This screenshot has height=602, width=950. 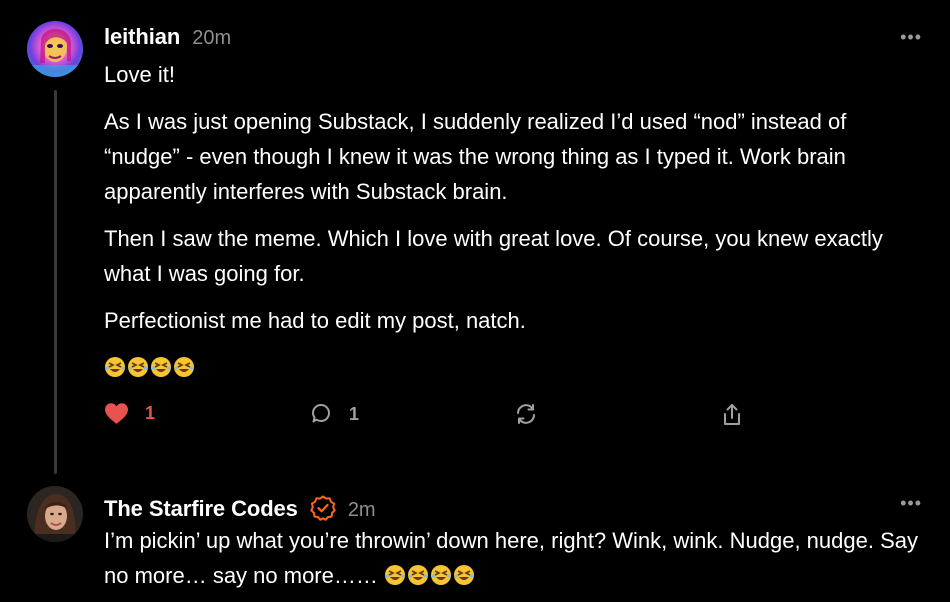 I want to click on verified-badge-icon, so click(x=323, y=508).